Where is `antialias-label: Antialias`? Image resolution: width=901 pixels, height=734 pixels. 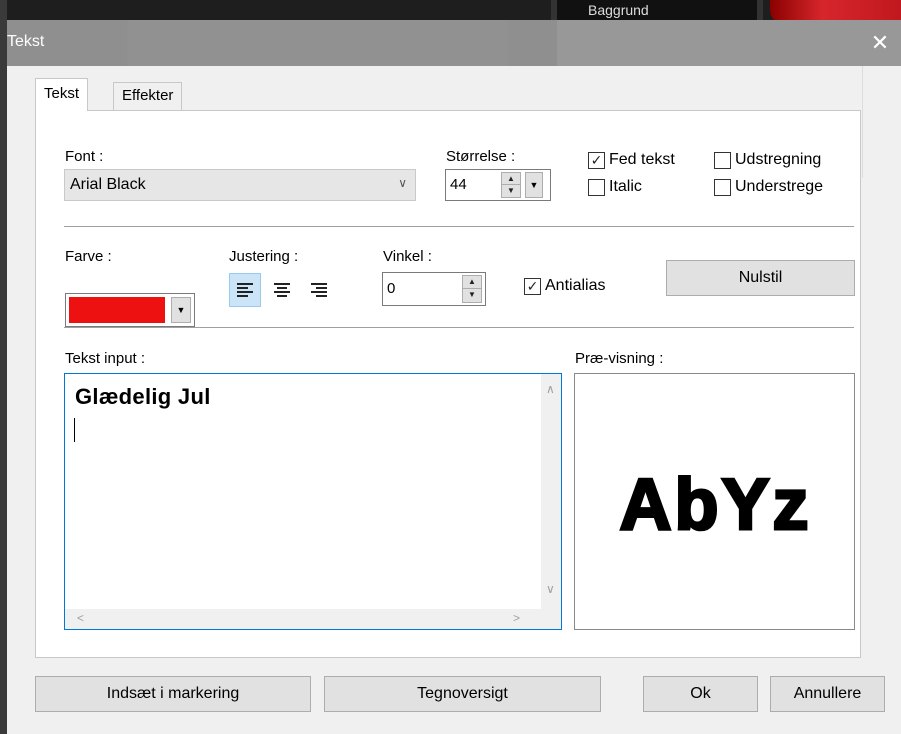
antialias-label: Antialias is located at coordinates (575, 285).